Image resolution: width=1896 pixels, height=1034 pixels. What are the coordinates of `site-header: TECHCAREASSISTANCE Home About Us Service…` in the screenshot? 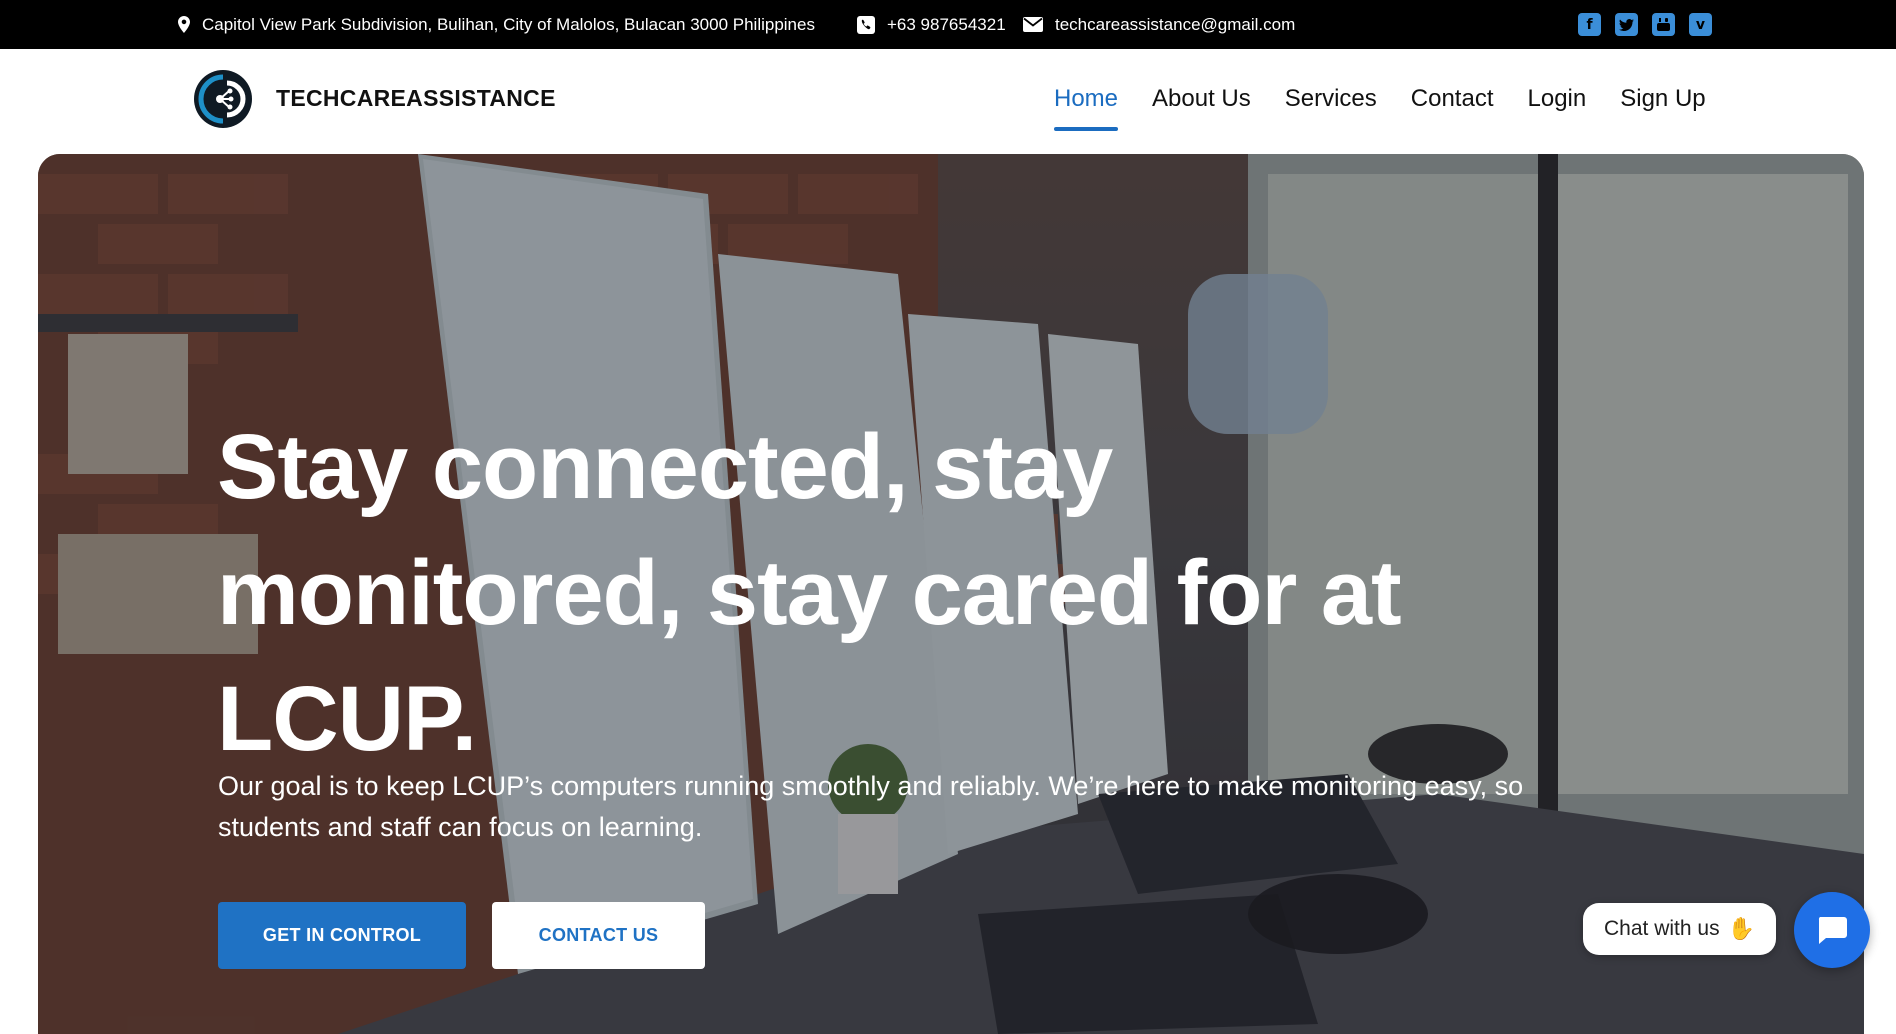 It's located at (948, 101).